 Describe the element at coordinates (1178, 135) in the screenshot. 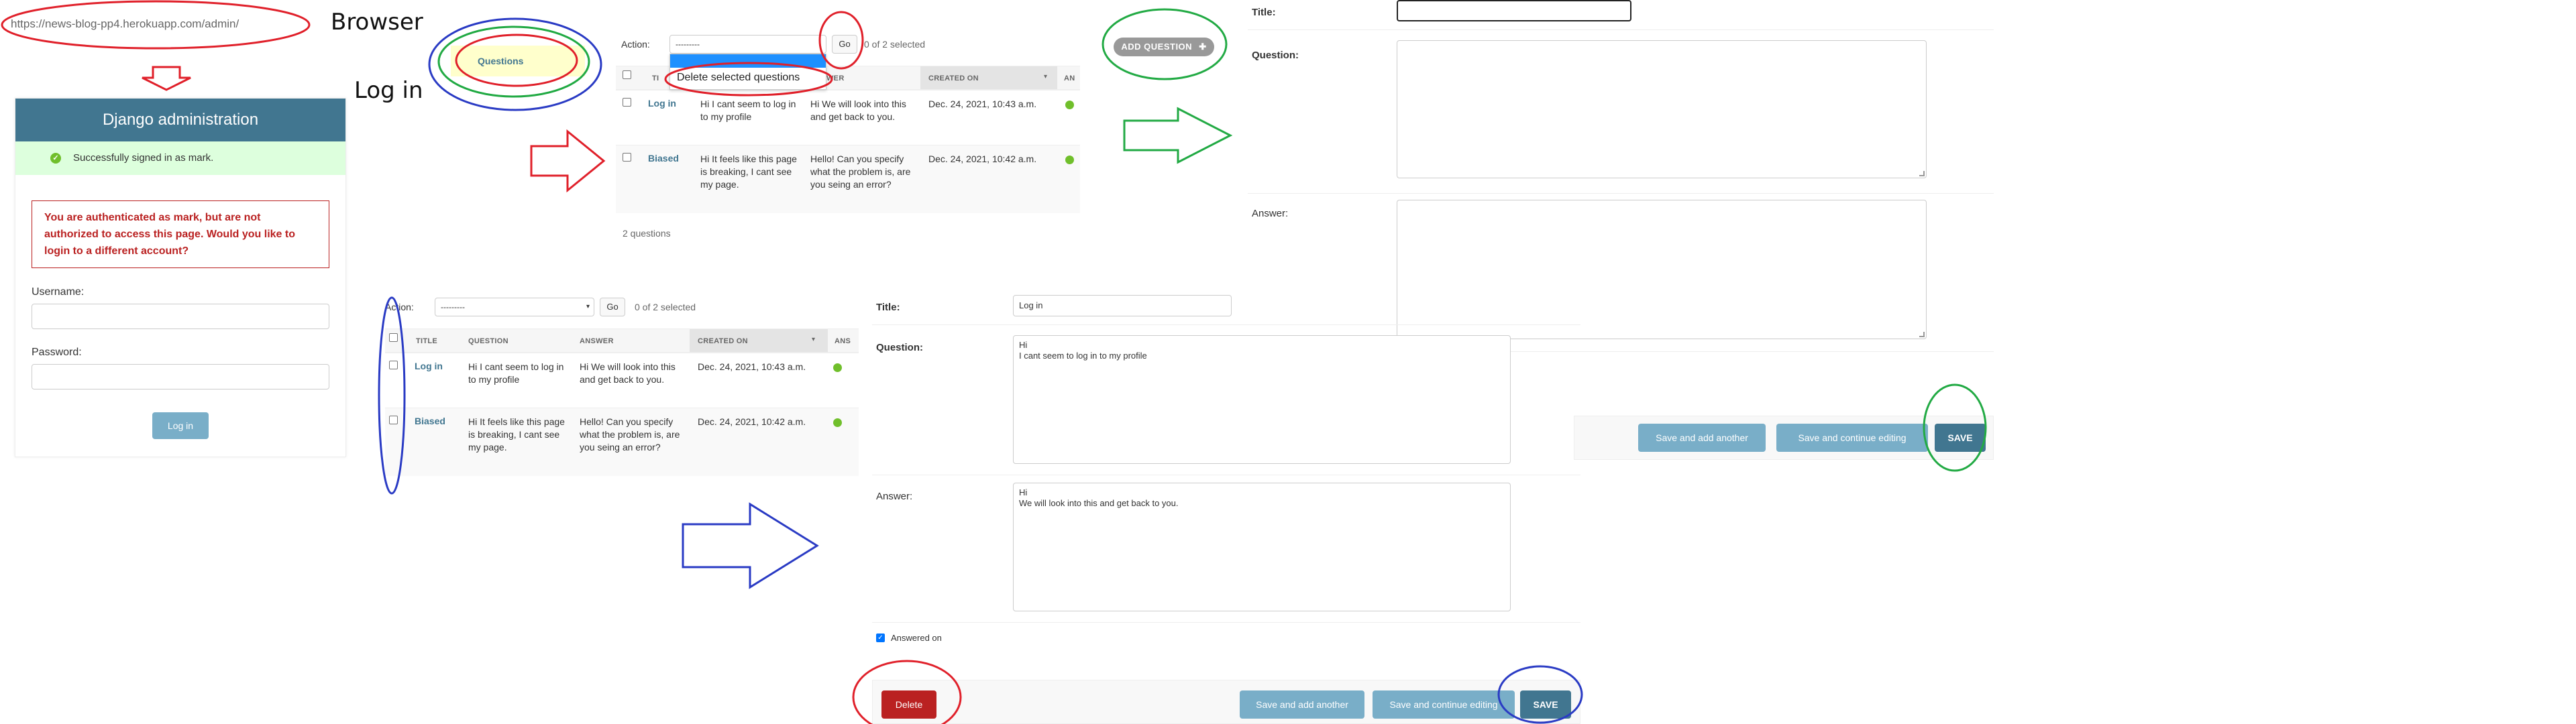

I see `annotation-arrow-green` at that location.